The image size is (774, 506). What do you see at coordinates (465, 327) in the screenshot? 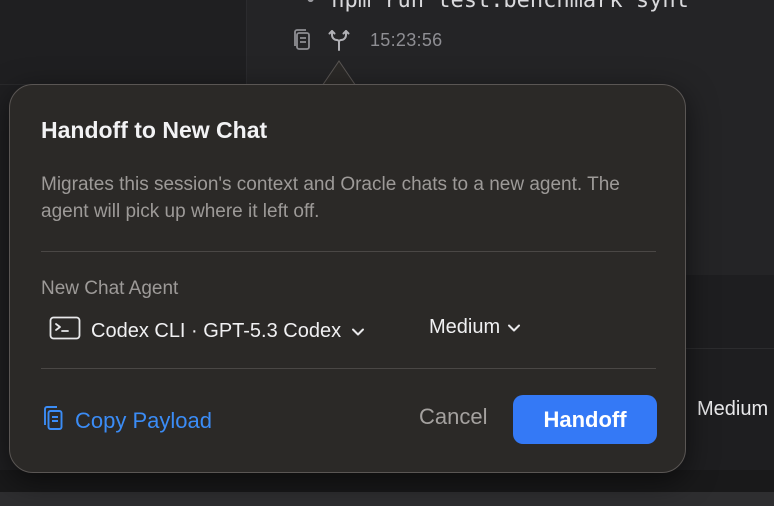
I see `effort-select-value: Medium` at bounding box center [465, 327].